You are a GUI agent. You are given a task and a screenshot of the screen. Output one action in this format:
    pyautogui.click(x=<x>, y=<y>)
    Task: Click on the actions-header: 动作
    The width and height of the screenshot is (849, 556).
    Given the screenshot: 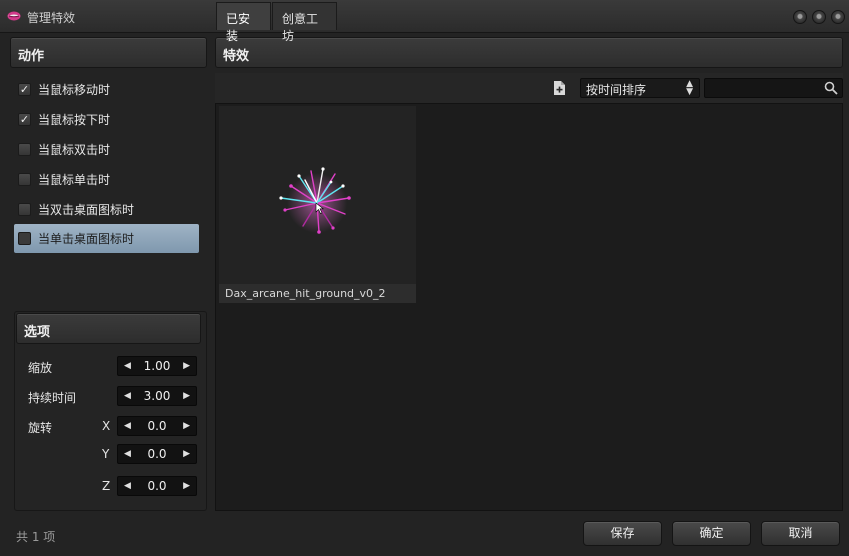 What is the action you would take?
    pyautogui.click(x=108, y=52)
    